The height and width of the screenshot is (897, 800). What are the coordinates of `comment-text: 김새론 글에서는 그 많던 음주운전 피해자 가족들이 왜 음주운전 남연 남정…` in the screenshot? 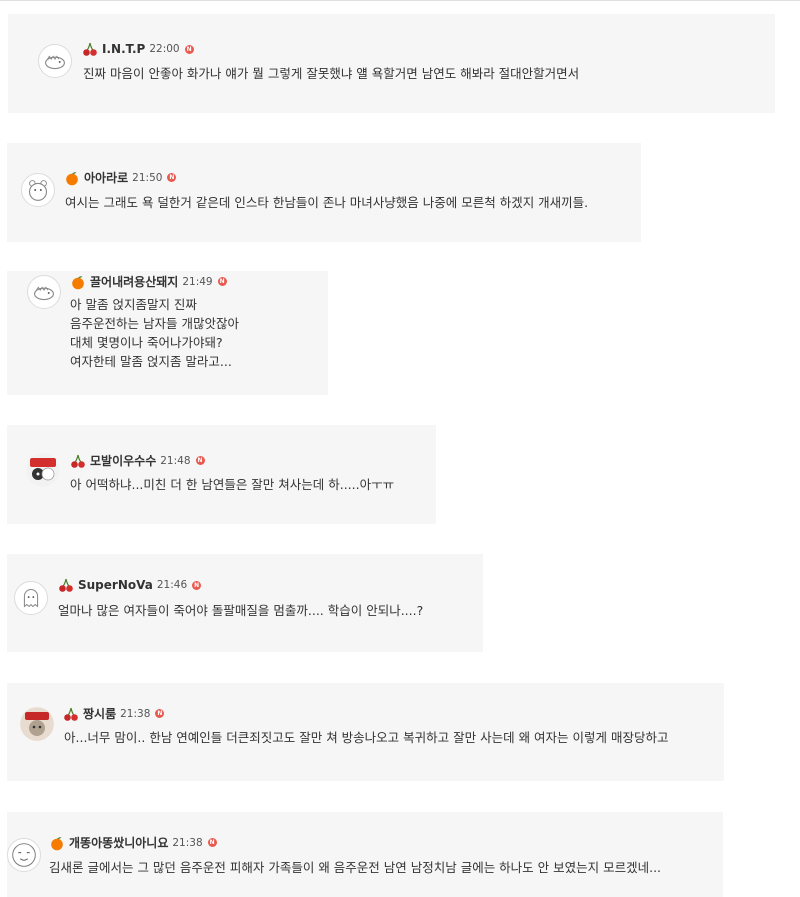 It's located at (355, 867).